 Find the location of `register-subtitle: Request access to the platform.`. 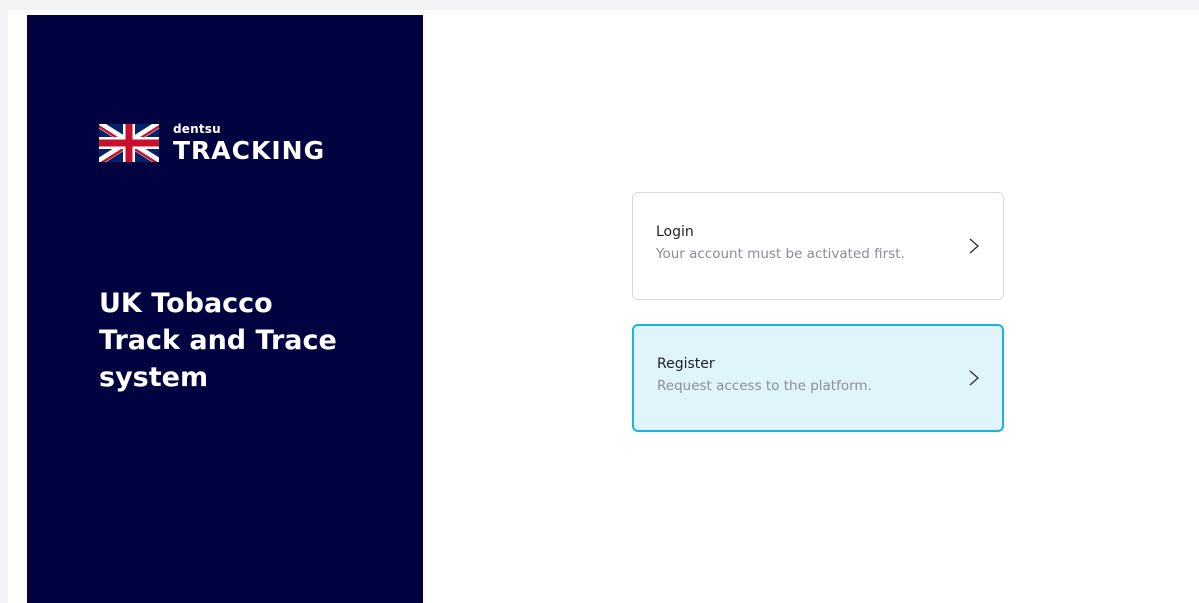

register-subtitle: Request access to the platform. is located at coordinates (764, 386).